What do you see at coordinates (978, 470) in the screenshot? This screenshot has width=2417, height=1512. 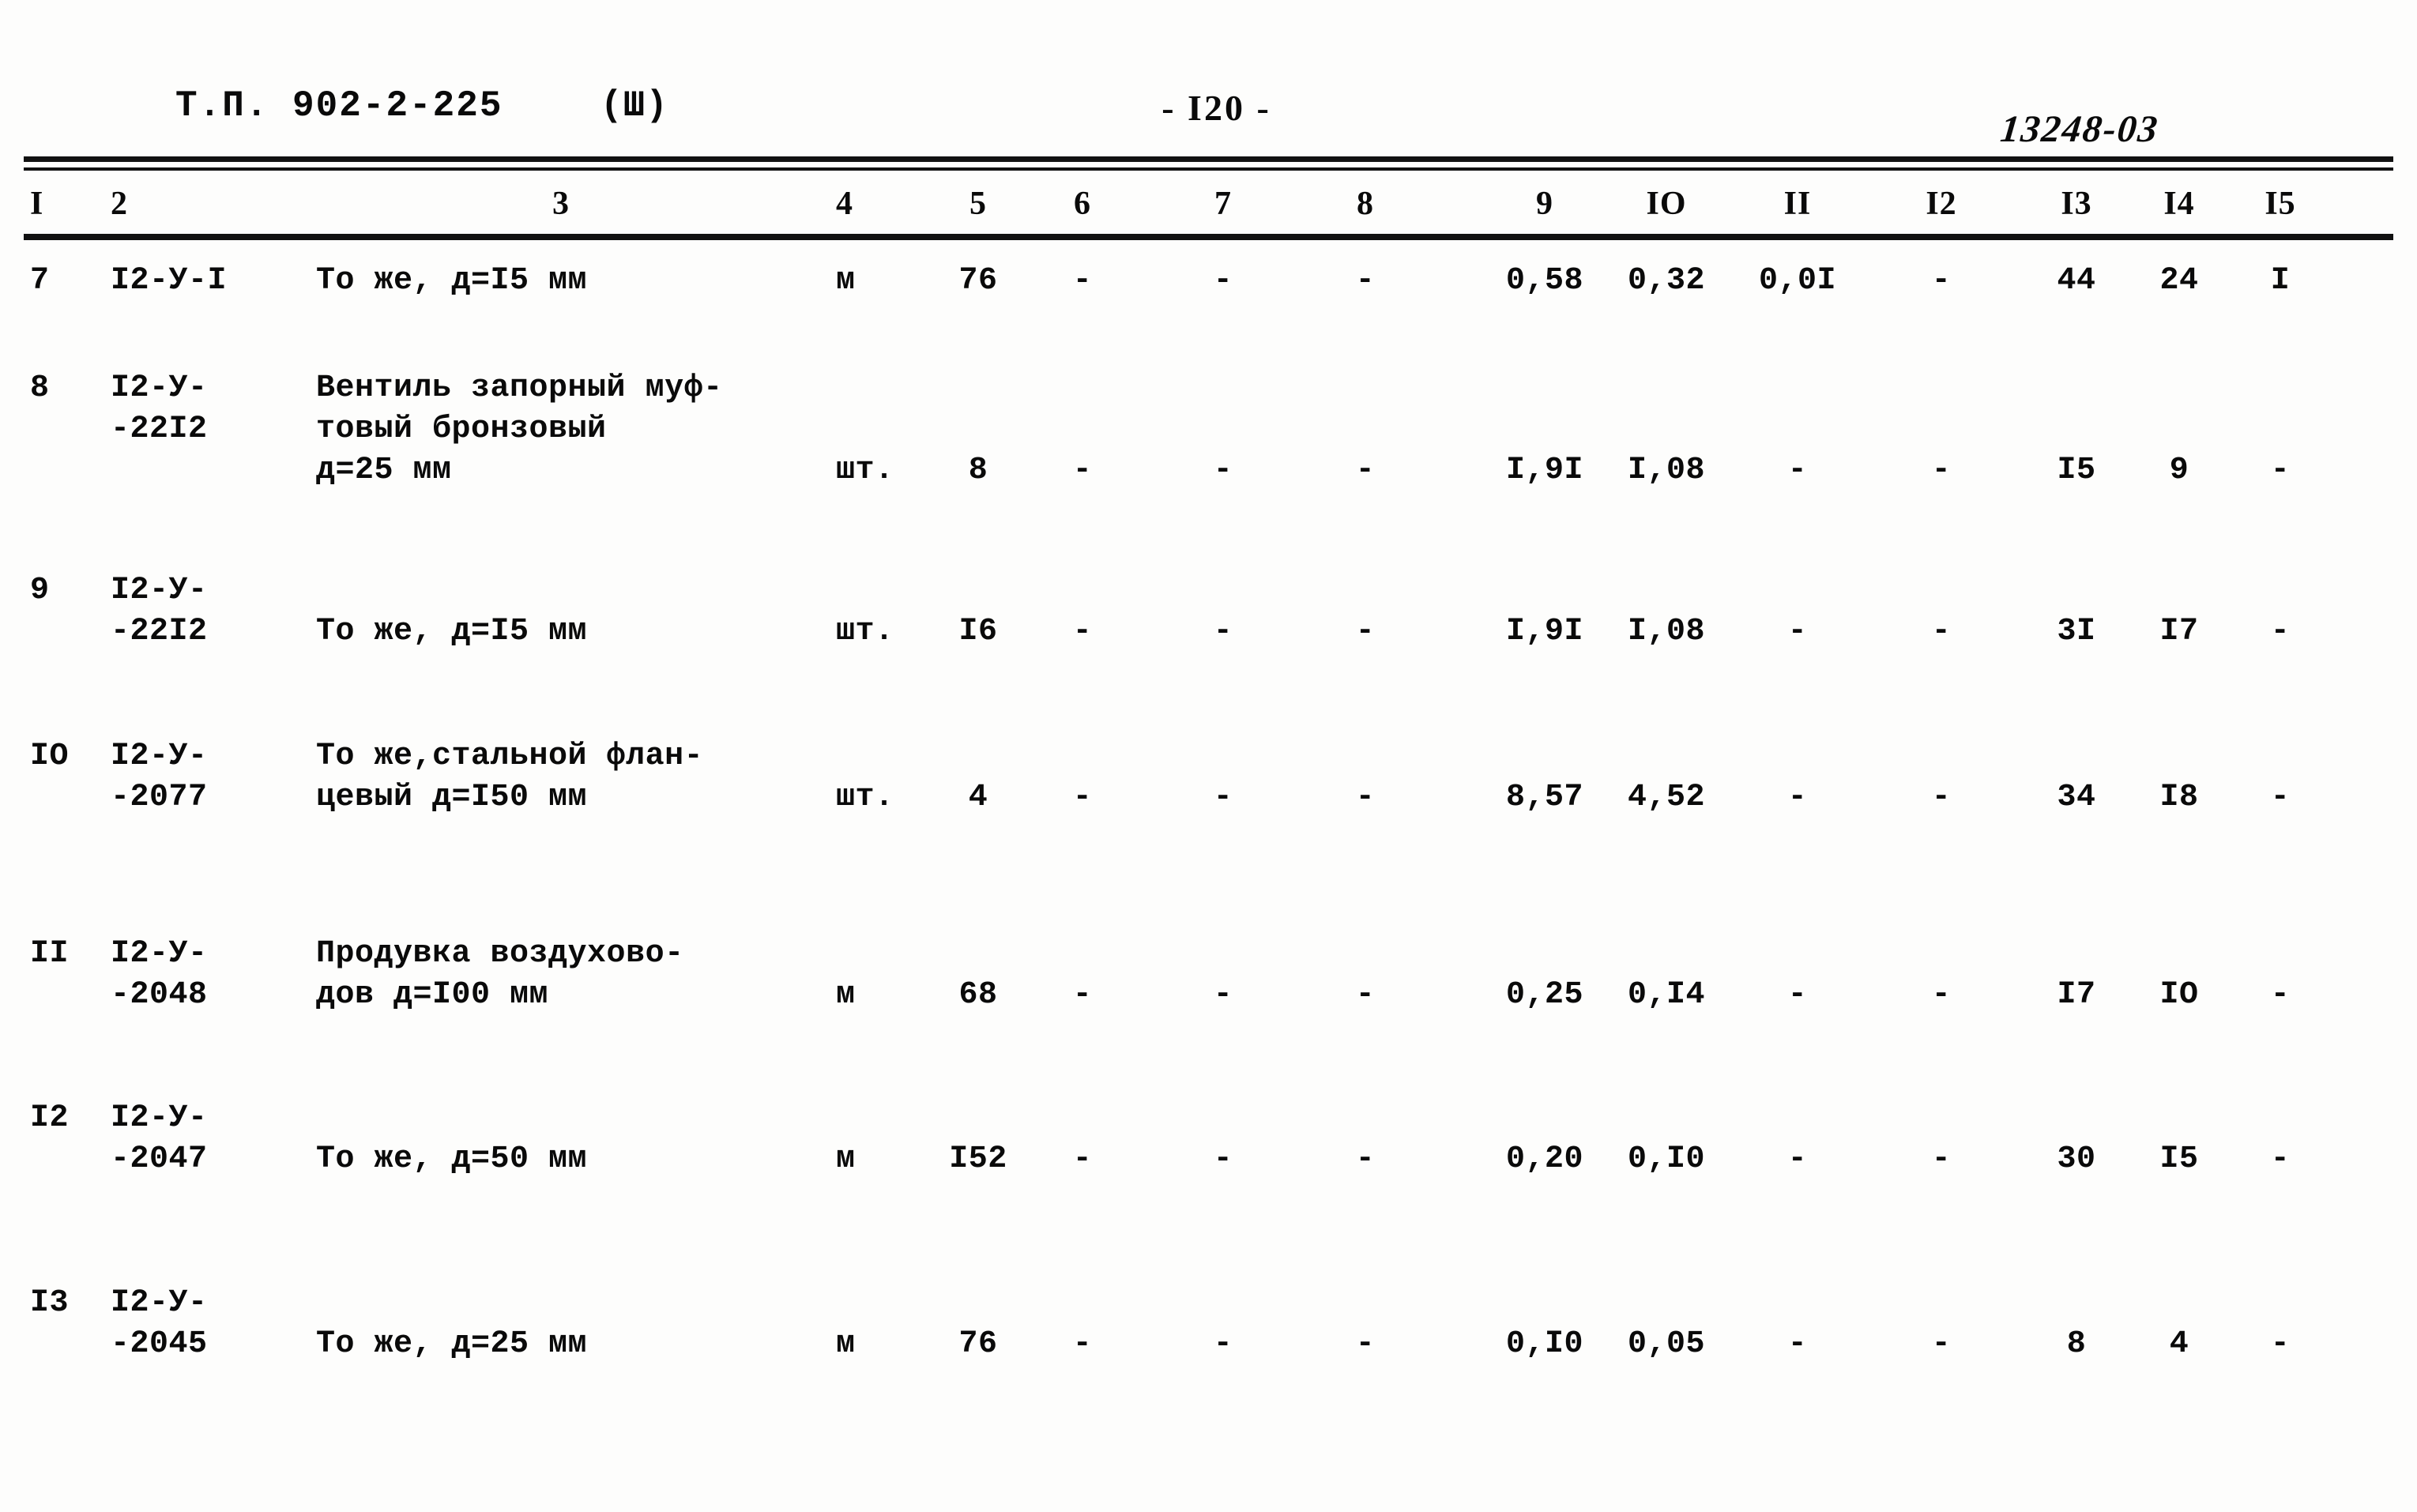 I see `row-quantity: 8` at bounding box center [978, 470].